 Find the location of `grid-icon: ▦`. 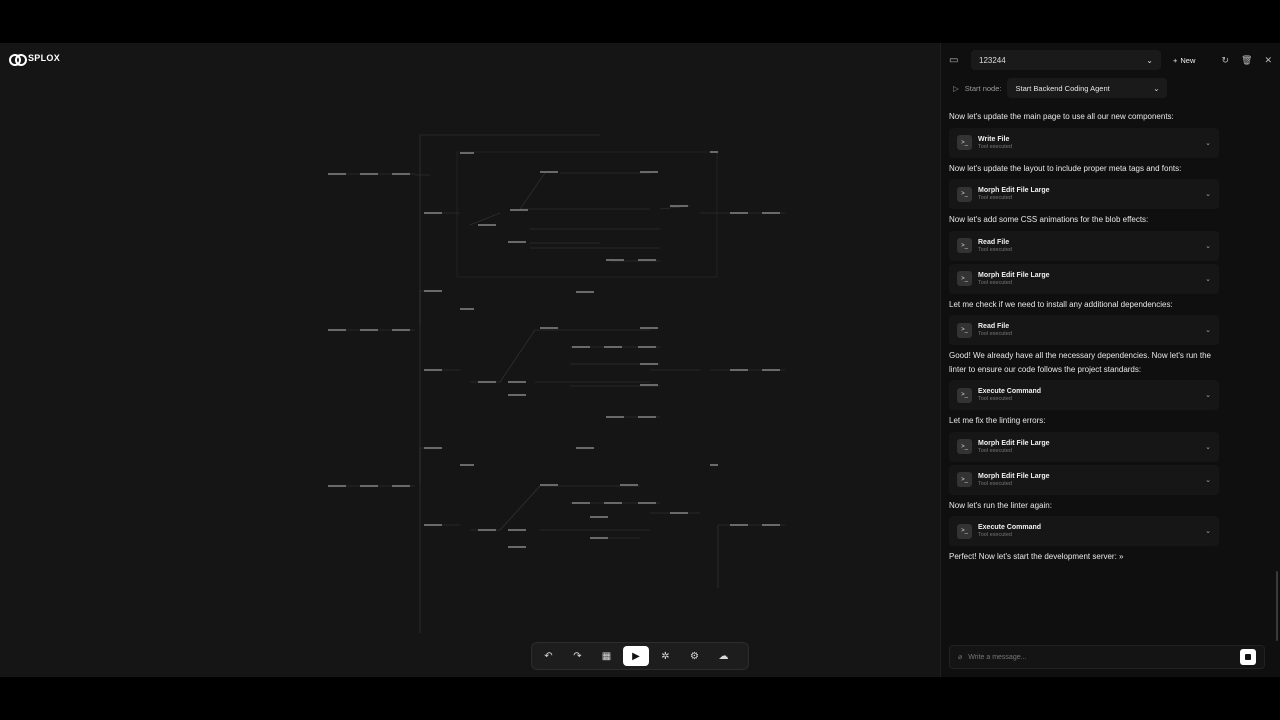

grid-icon: ▦ is located at coordinates (606, 656).